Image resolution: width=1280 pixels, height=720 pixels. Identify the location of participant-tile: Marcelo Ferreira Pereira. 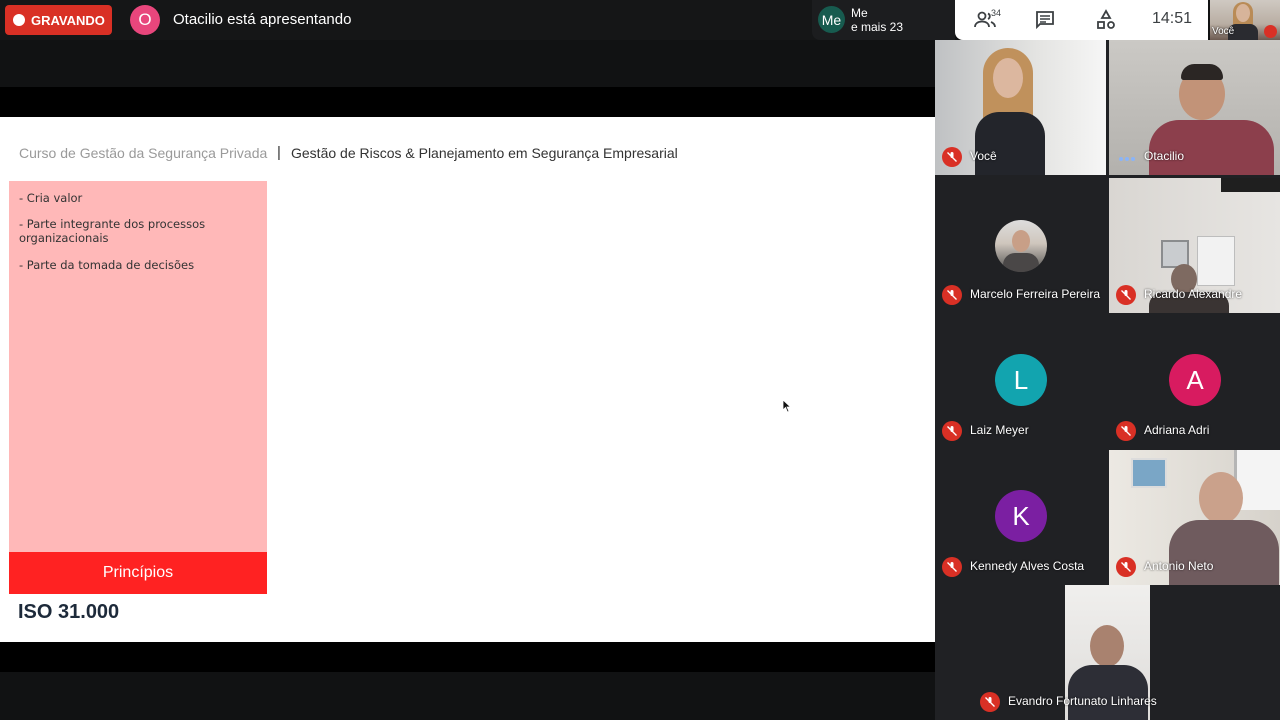
(1020, 245).